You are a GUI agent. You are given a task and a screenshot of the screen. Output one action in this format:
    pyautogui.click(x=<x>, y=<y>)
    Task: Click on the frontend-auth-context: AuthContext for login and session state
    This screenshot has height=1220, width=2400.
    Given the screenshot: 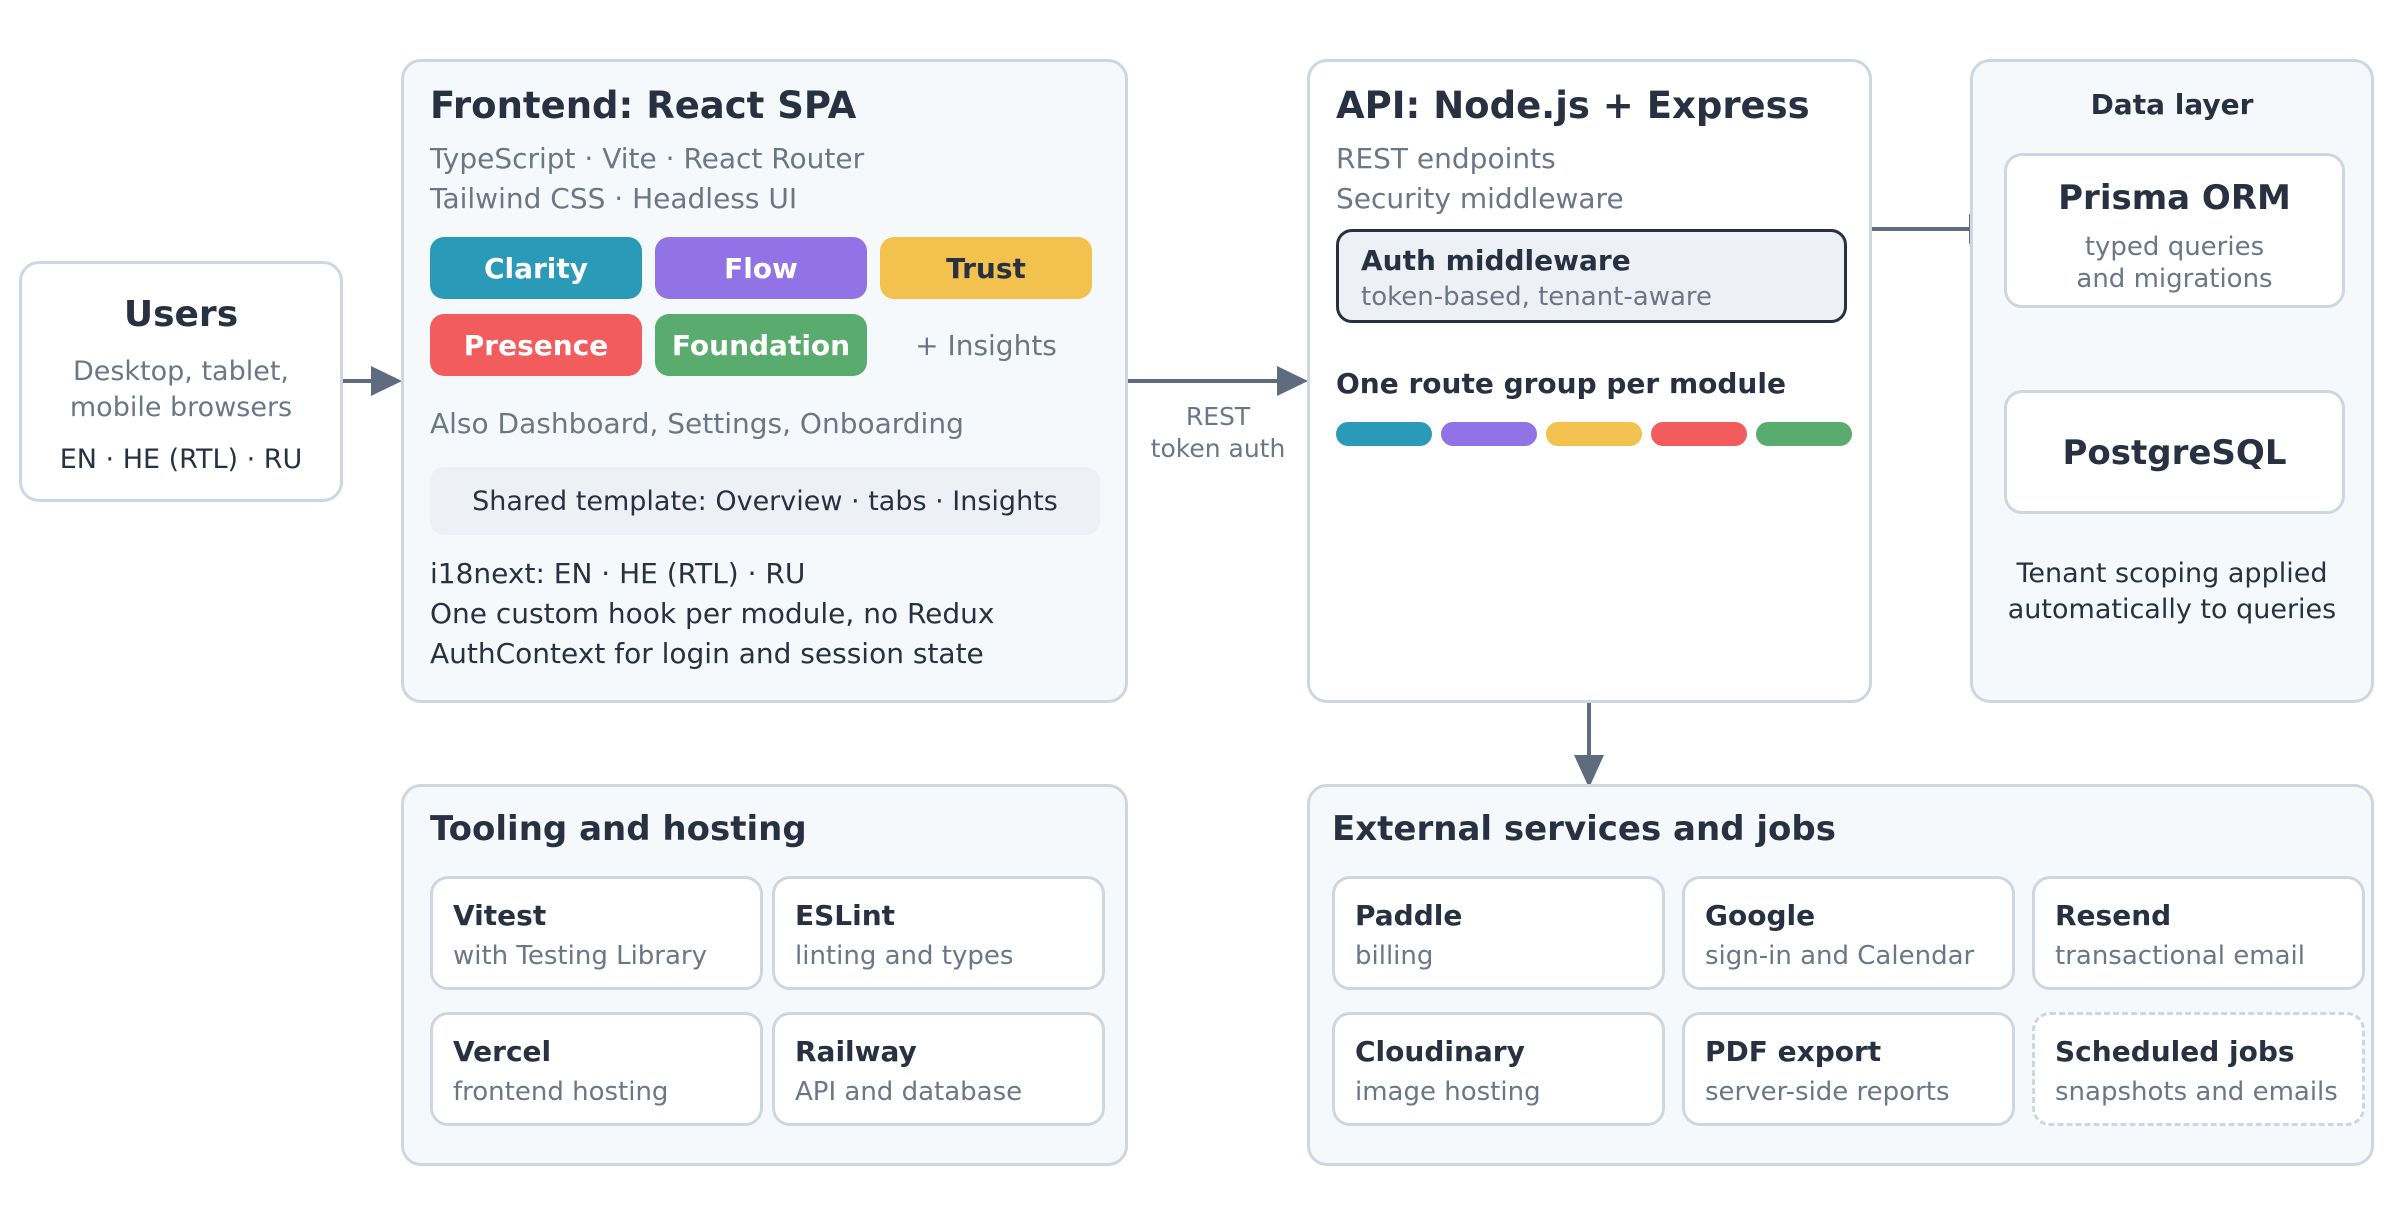 What is the action you would take?
    pyautogui.click(x=707, y=653)
    